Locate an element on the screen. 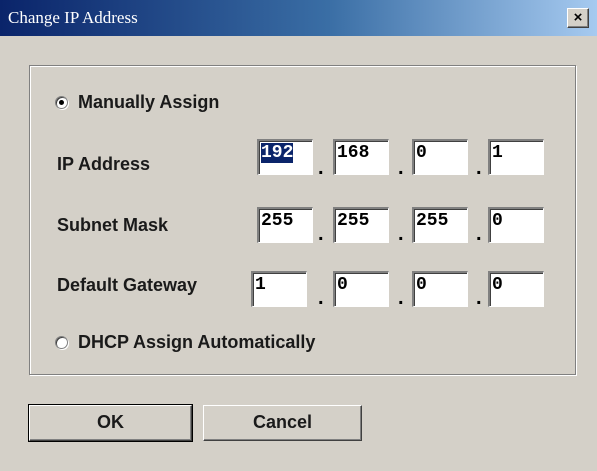  dhcp-assign-label: DHCP Assign Automatically is located at coordinates (197, 342).